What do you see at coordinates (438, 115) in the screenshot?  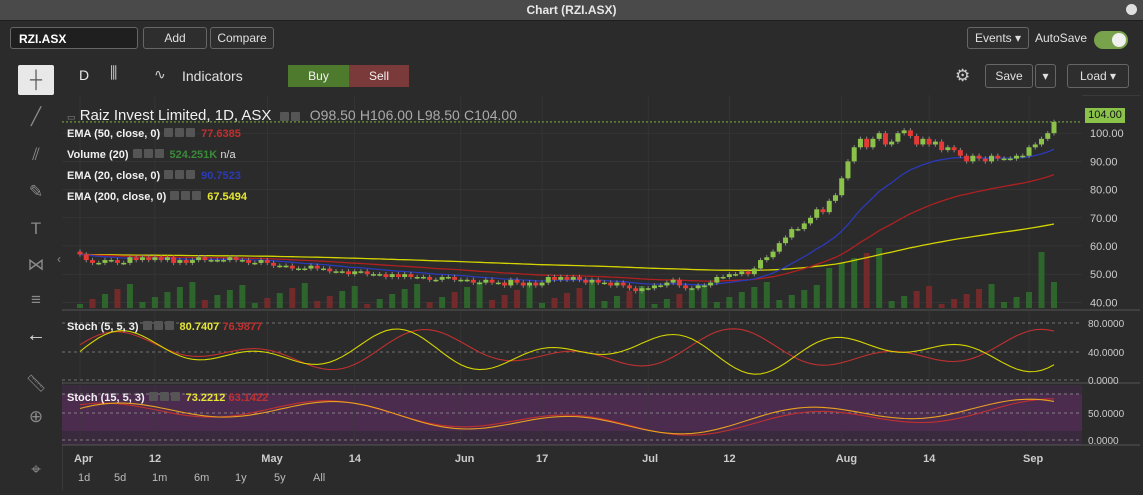 I see `ohlc-low: L98.50` at bounding box center [438, 115].